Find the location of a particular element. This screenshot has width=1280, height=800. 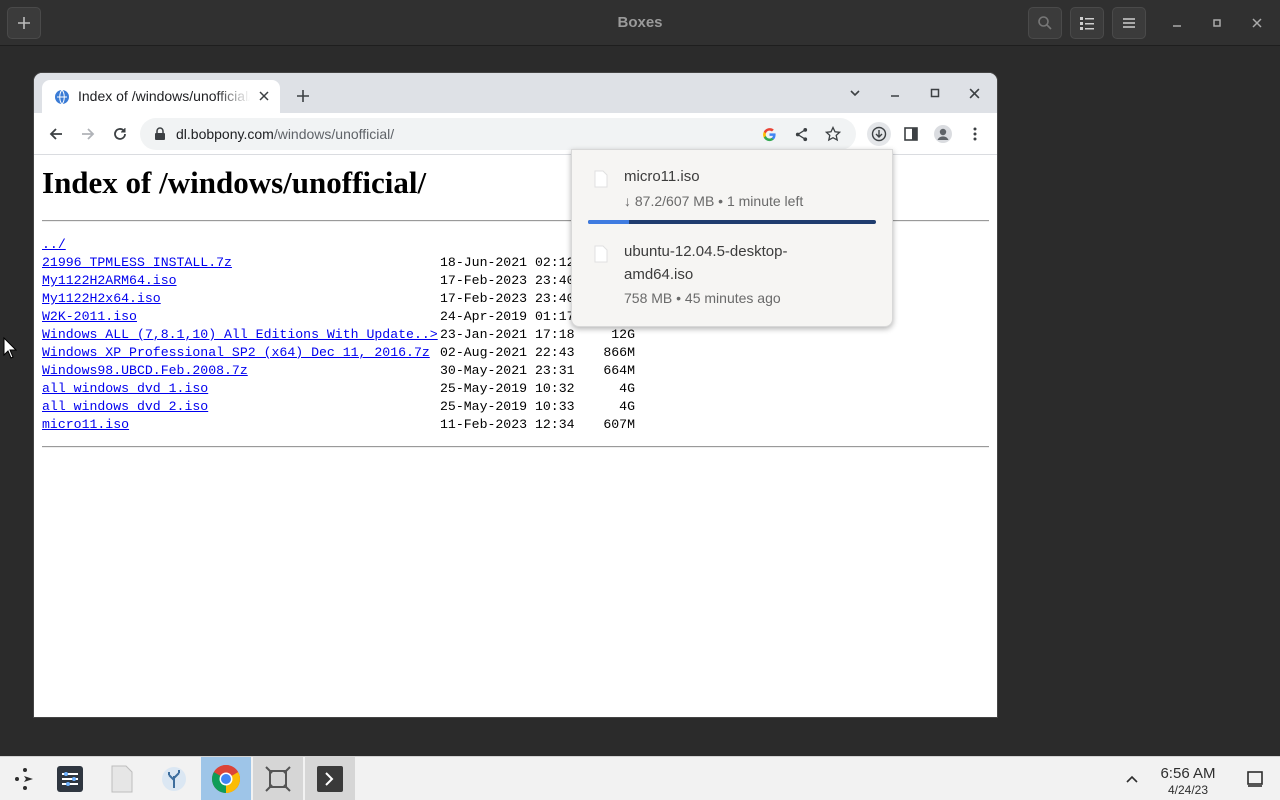

file-link: My1122H2ARM64.iso is located at coordinates (109, 280).